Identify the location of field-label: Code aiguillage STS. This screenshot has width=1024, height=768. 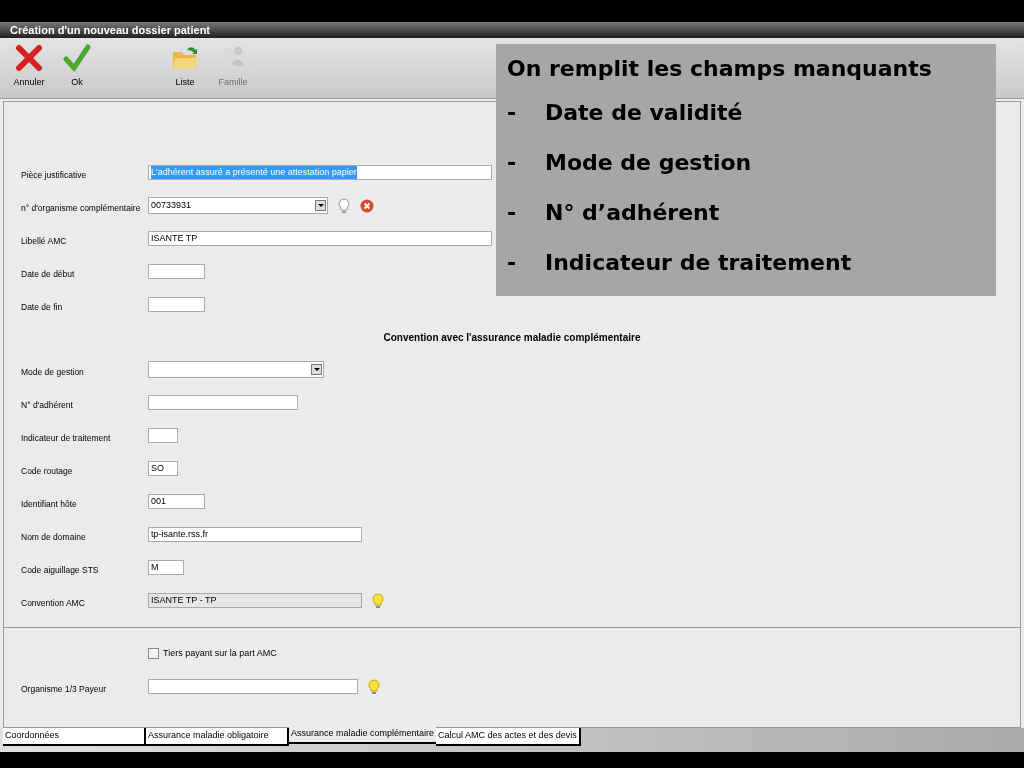
(60, 569).